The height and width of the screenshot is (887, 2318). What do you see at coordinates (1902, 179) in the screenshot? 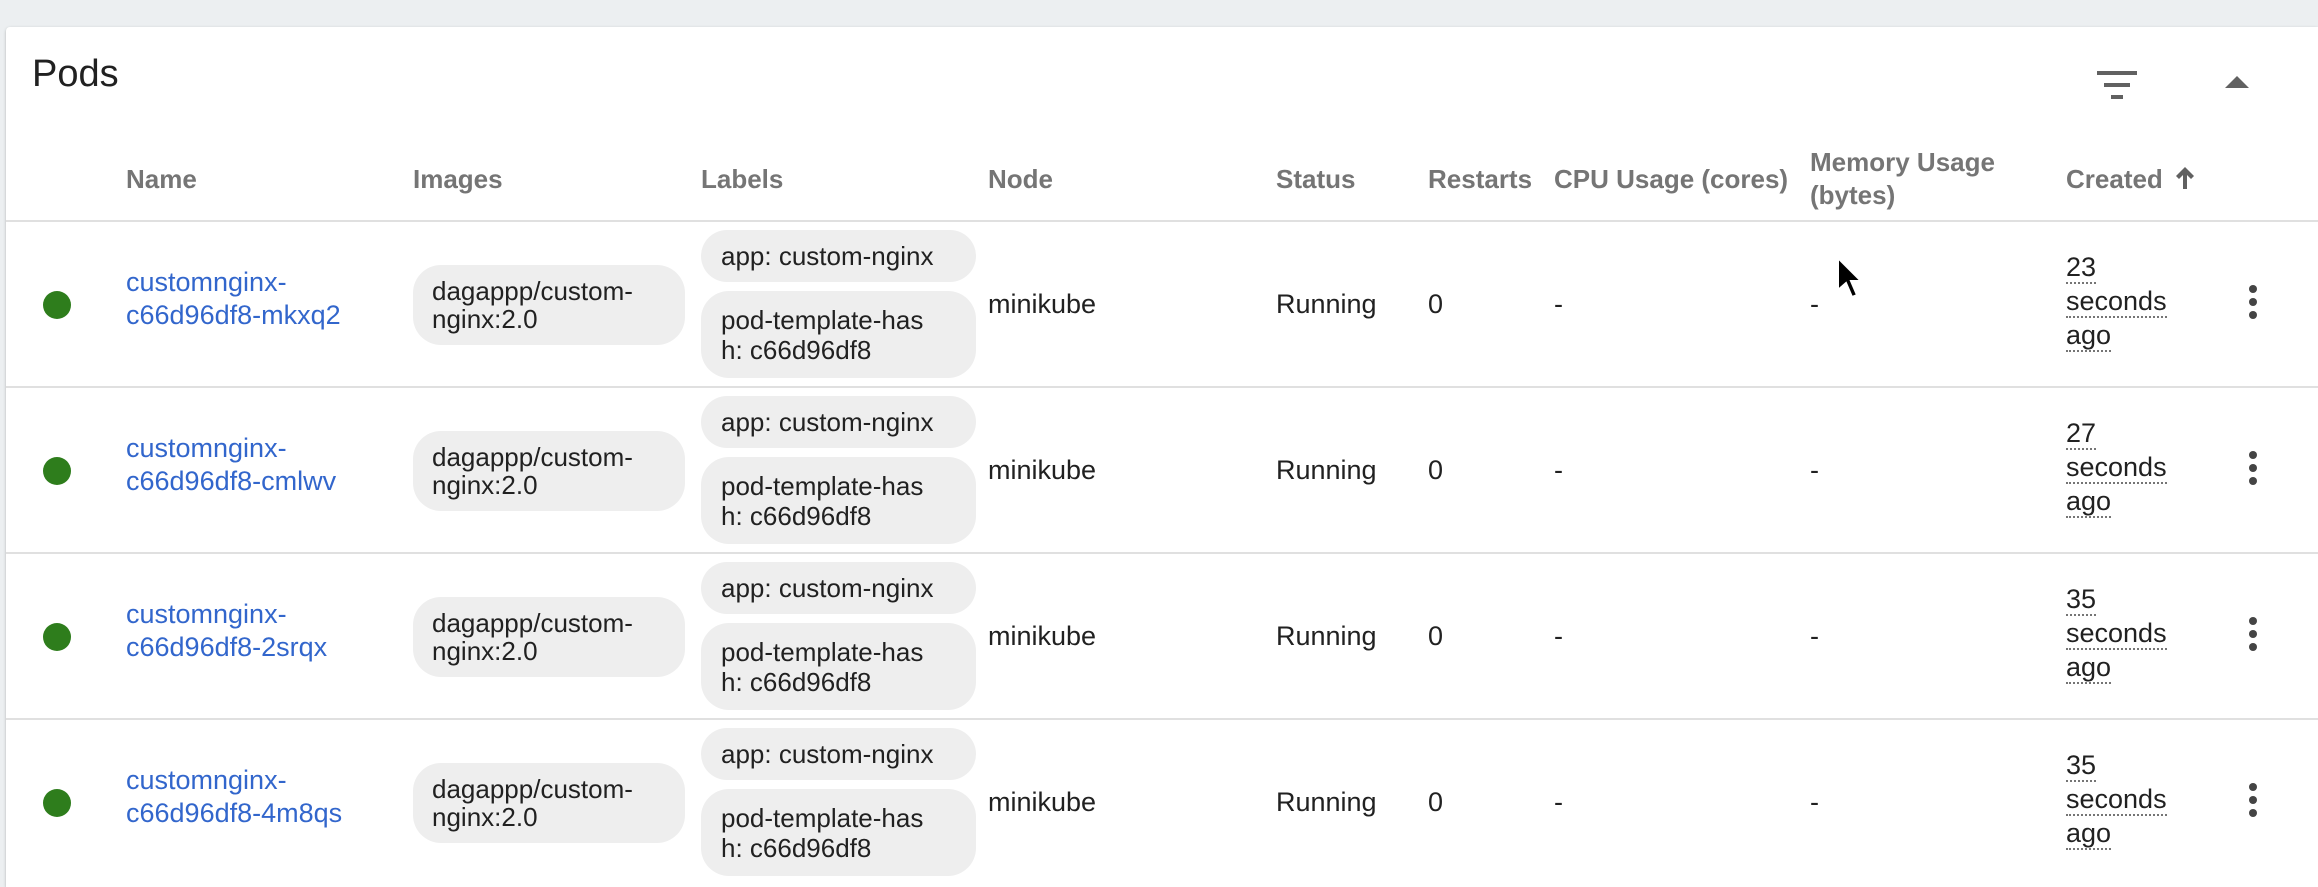
I see `column-header-memory: Memory Usage (bytes)` at bounding box center [1902, 179].